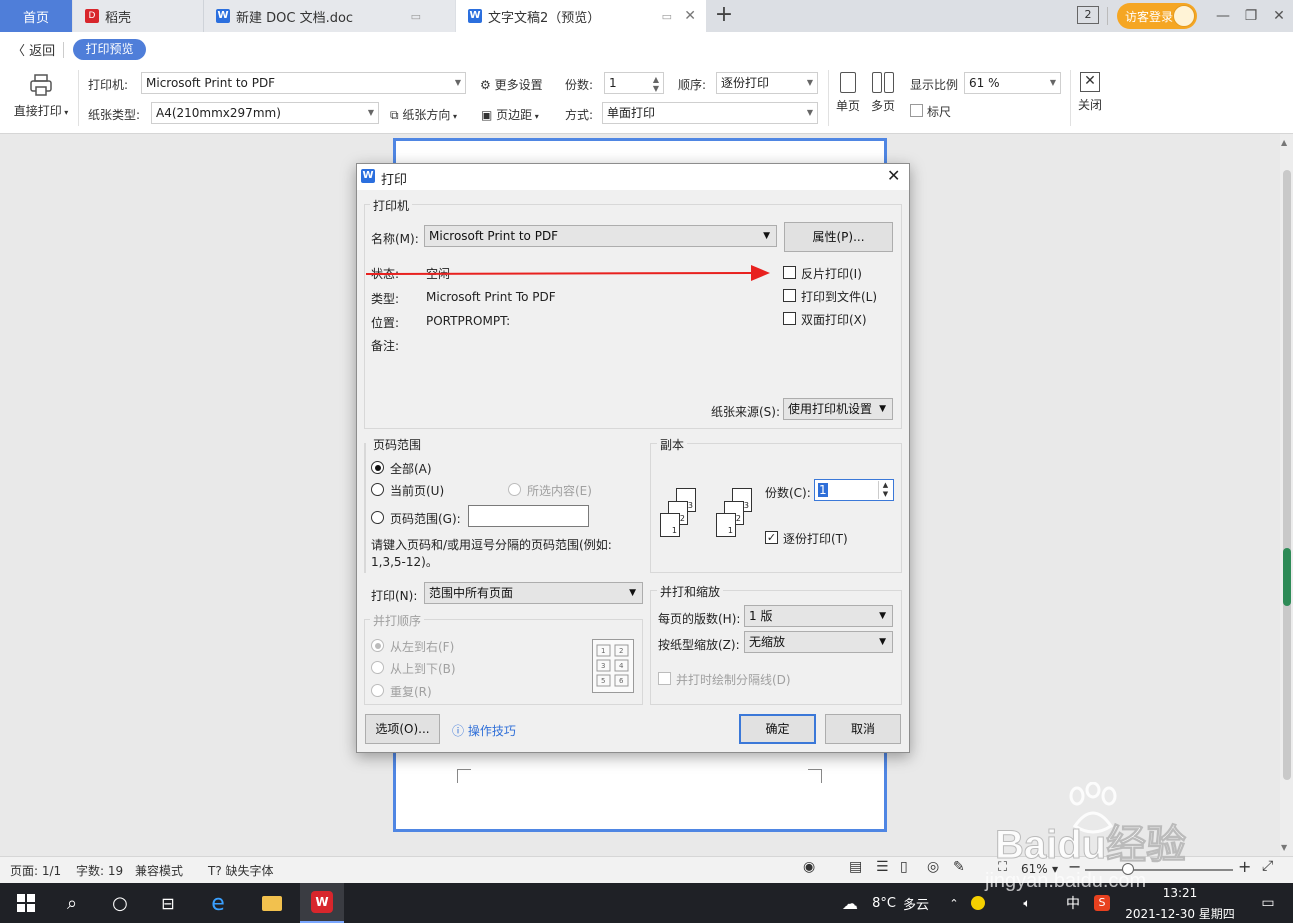 The width and height of the screenshot is (1293, 923). I want to click on weather-desc: 多云, so click(916, 903).